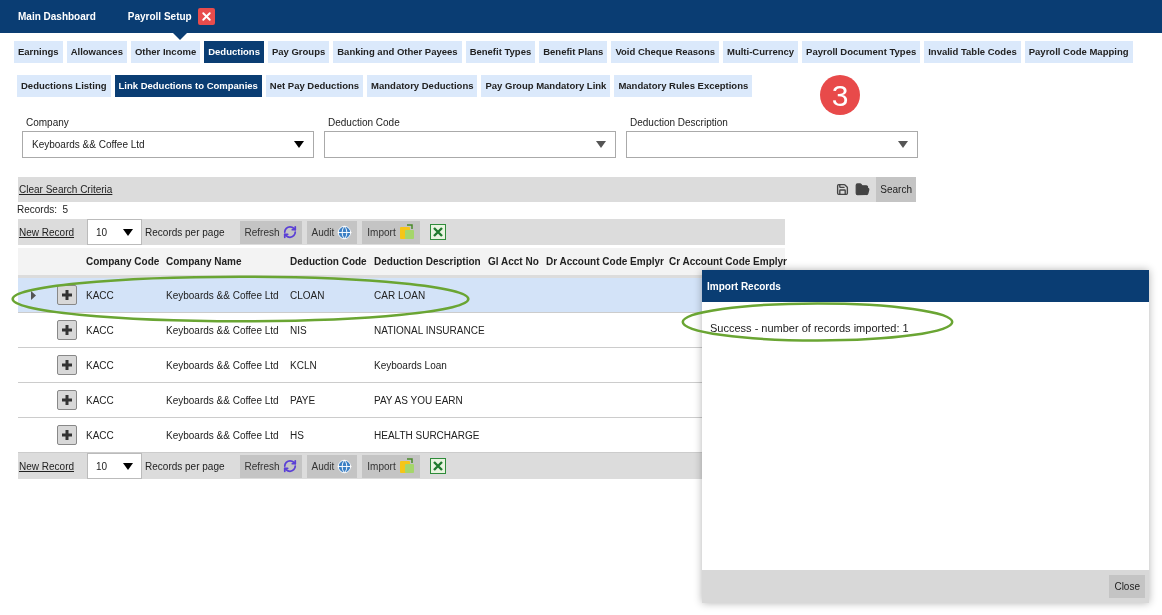  Describe the element at coordinates (329, 262) in the screenshot. I see `column-header: Deduction Code` at that location.